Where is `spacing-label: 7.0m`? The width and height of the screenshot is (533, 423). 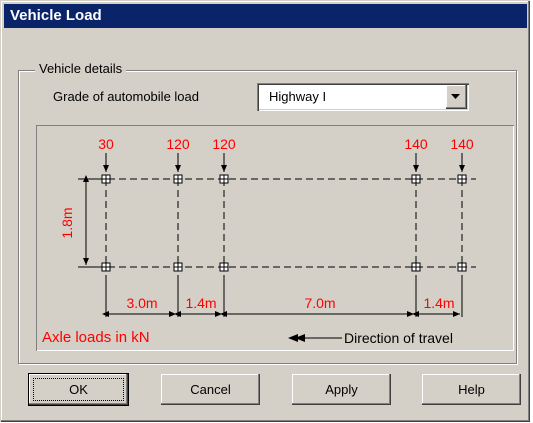 spacing-label: 7.0m is located at coordinates (319, 303).